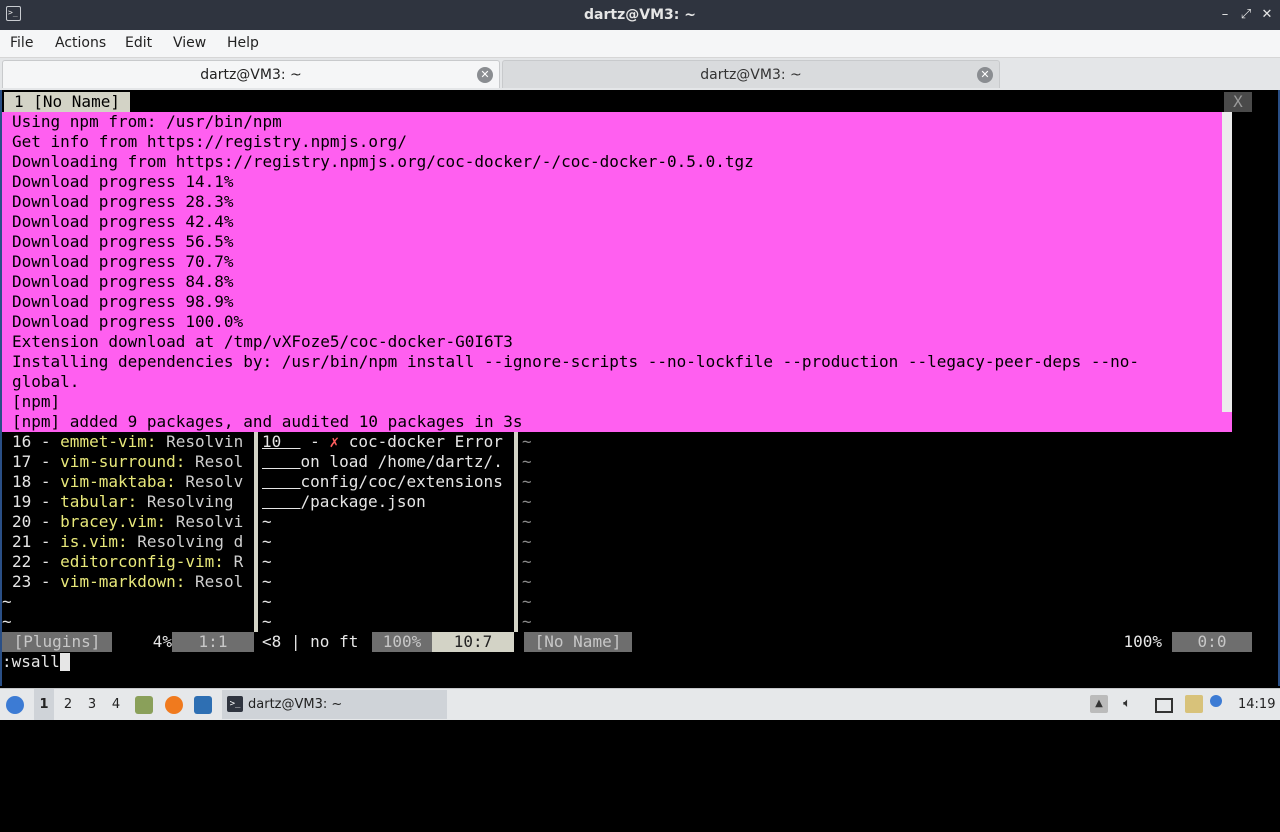 This screenshot has width=1280, height=832. What do you see at coordinates (1194, 704) in the screenshot?
I see `clipboard-icon` at bounding box center [1194, 704].